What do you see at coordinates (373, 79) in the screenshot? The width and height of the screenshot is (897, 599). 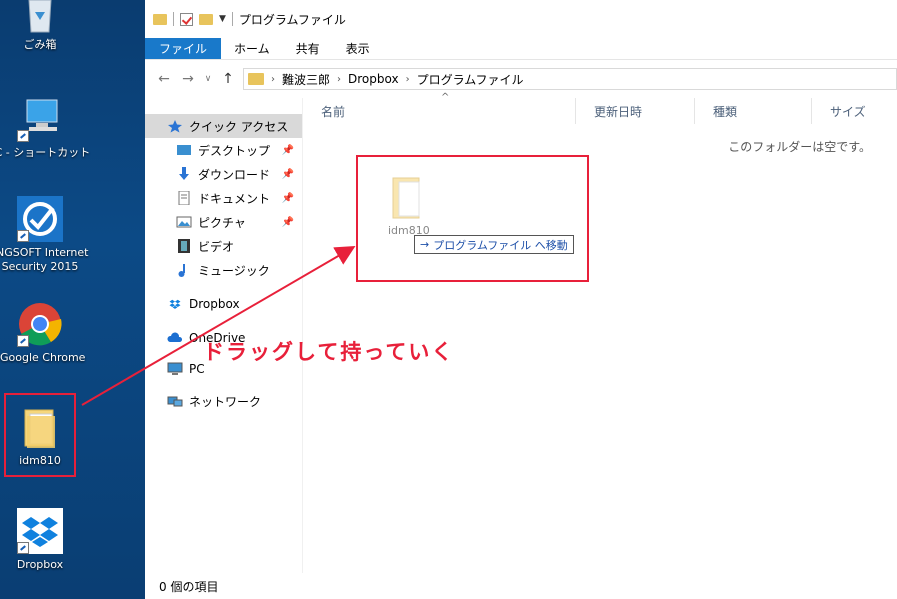 I see `breadcrumb-item: Dropbox` at bounding box center [373, 79].